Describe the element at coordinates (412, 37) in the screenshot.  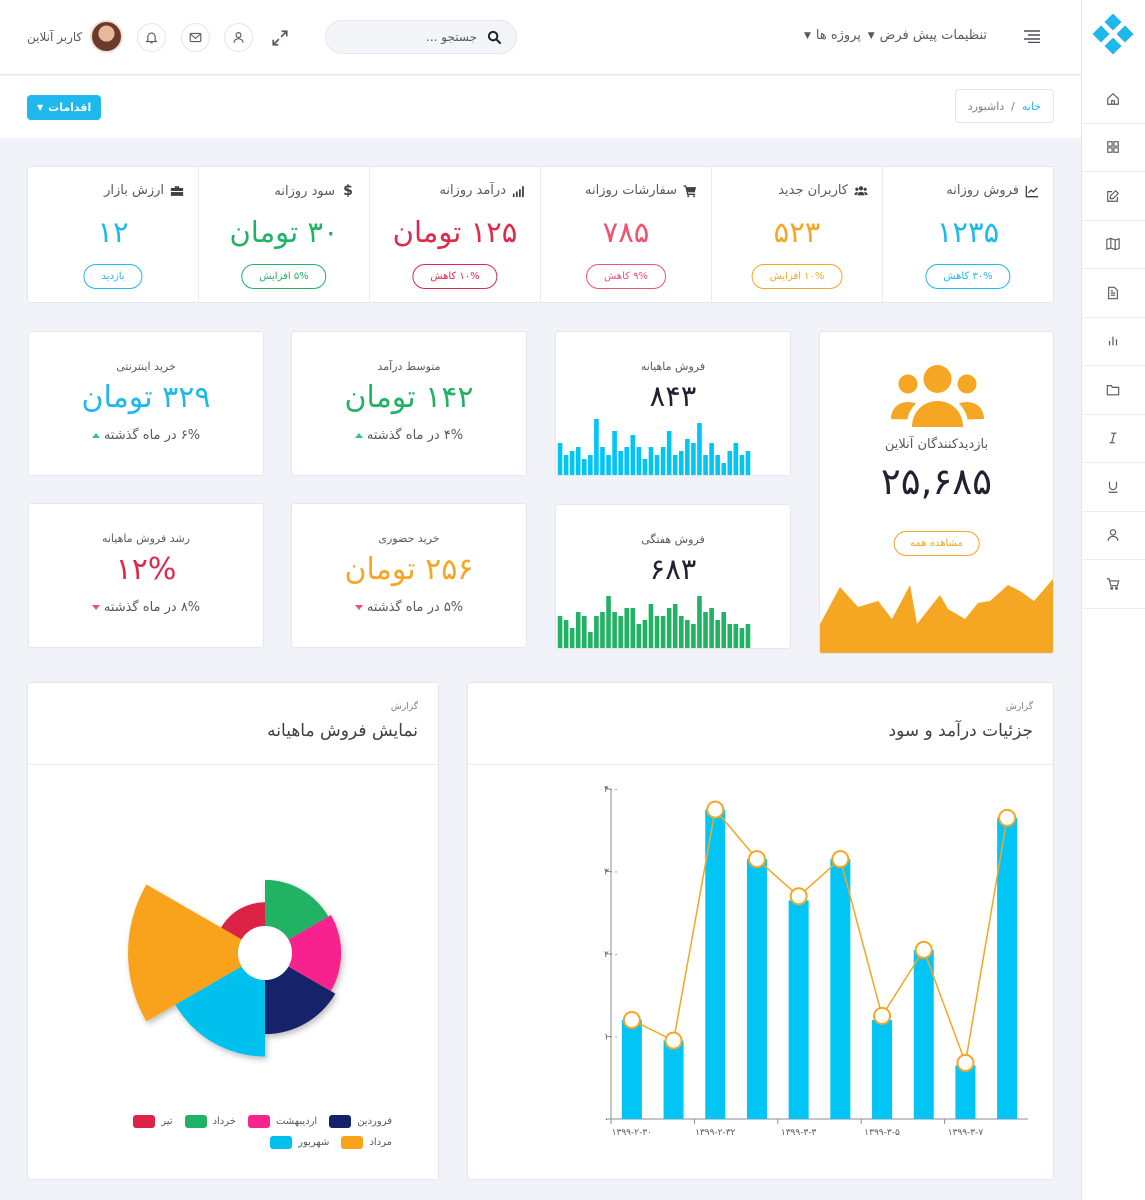
I see `search-input` at that location.